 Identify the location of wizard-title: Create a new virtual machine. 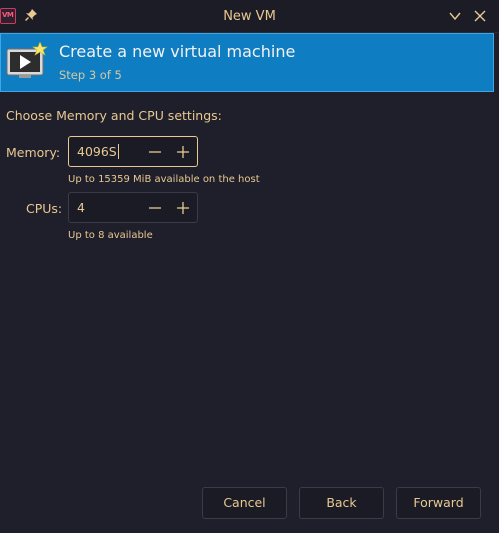
(177, 51).